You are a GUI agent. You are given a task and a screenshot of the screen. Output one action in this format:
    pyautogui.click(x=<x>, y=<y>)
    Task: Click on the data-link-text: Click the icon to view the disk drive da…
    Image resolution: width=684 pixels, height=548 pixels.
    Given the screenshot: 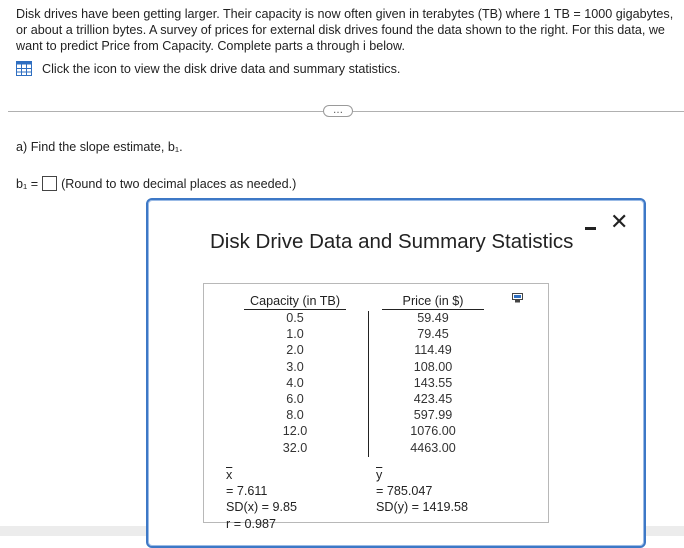 What is the action you would take?
    pyautogui.click(x=221, y=69)
    